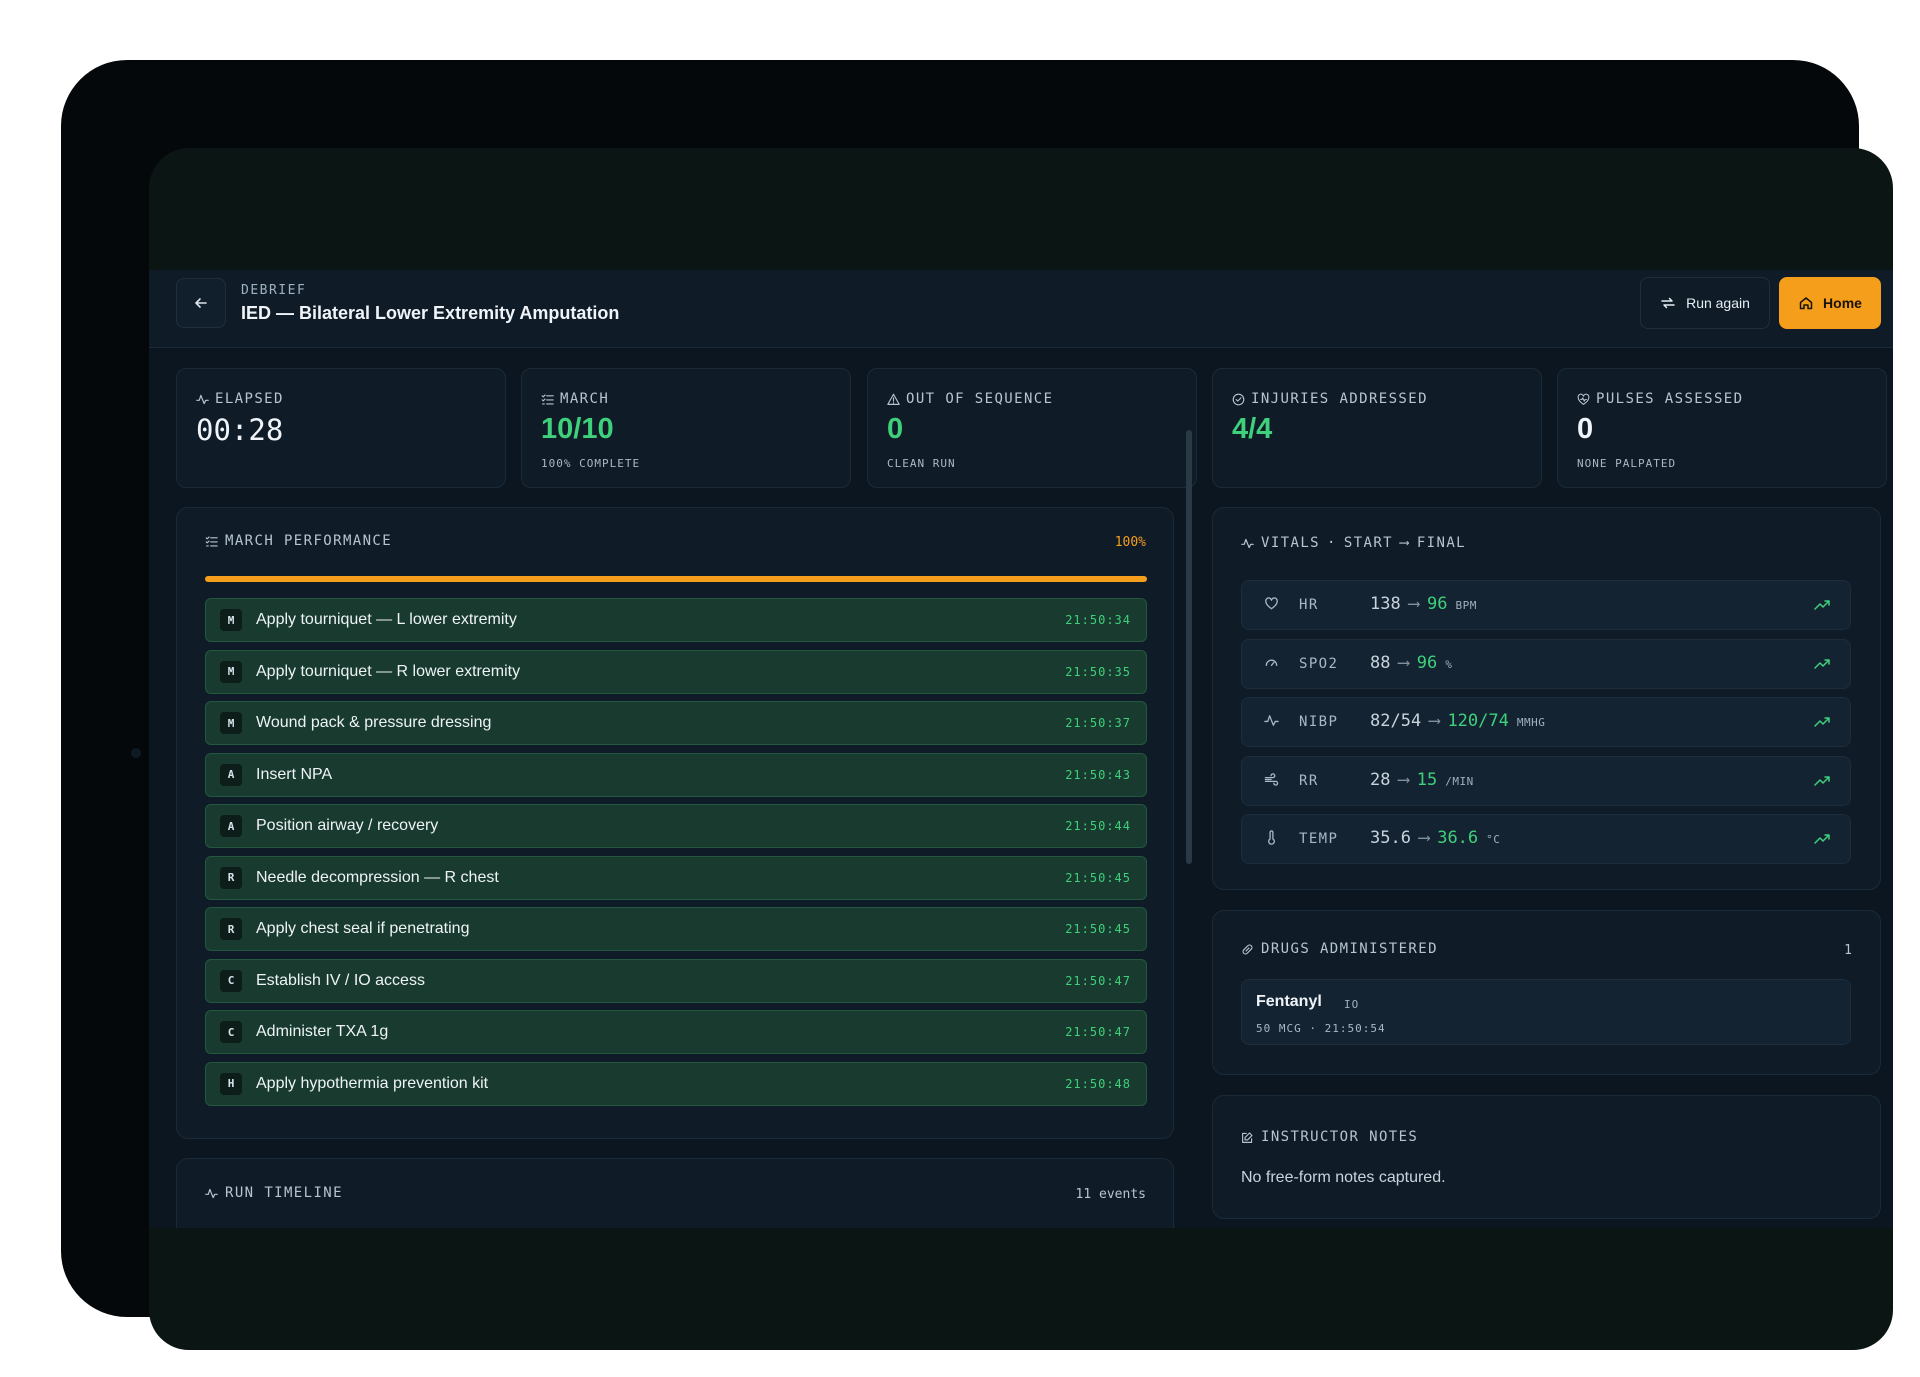 The width and height of the screenshot is (1920, 1377). I want to click on stat-value: 4/4, so click(1252, 429).